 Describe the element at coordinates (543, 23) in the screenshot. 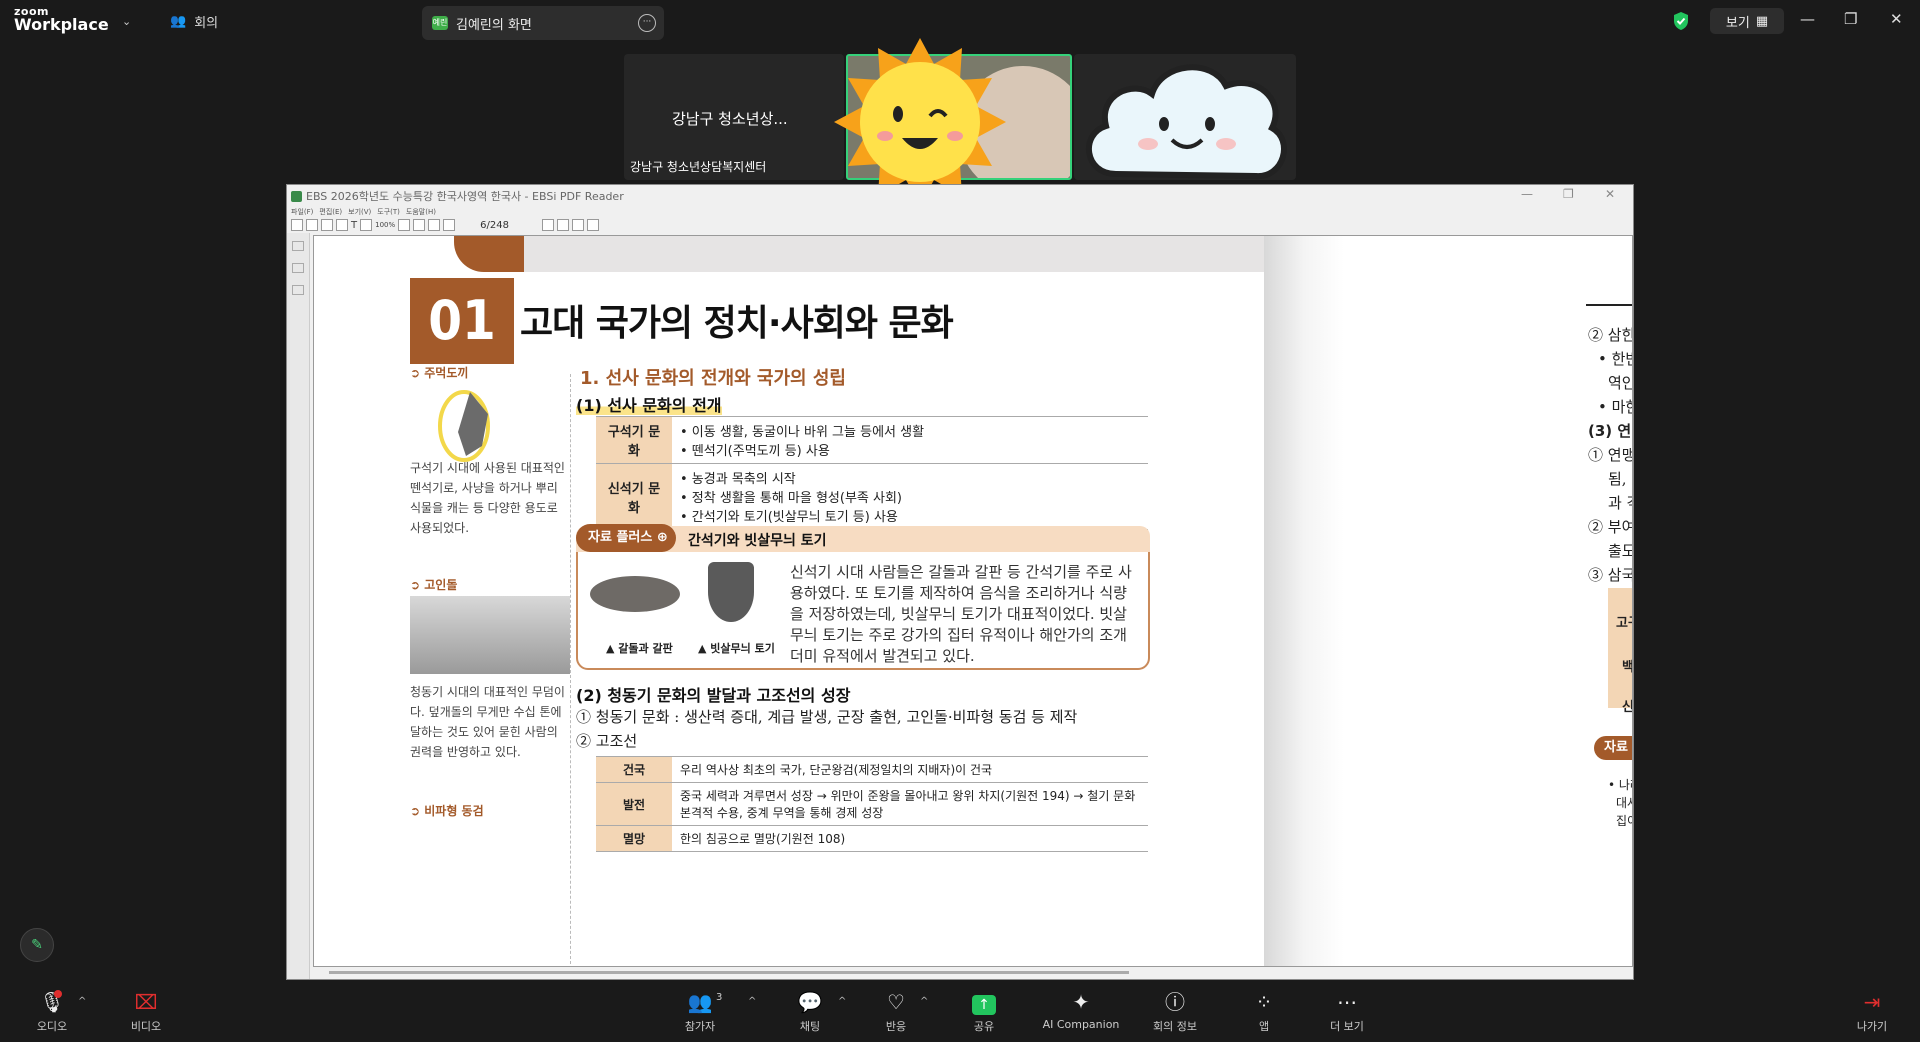

I see `tab-screen-share: 예린 김예린의 화면 ···` at that location.